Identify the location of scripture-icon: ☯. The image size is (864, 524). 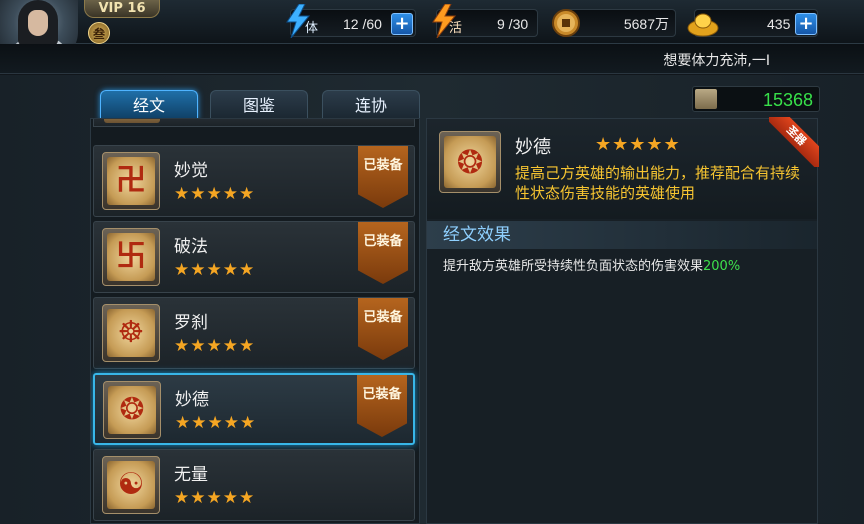
(131, 485).